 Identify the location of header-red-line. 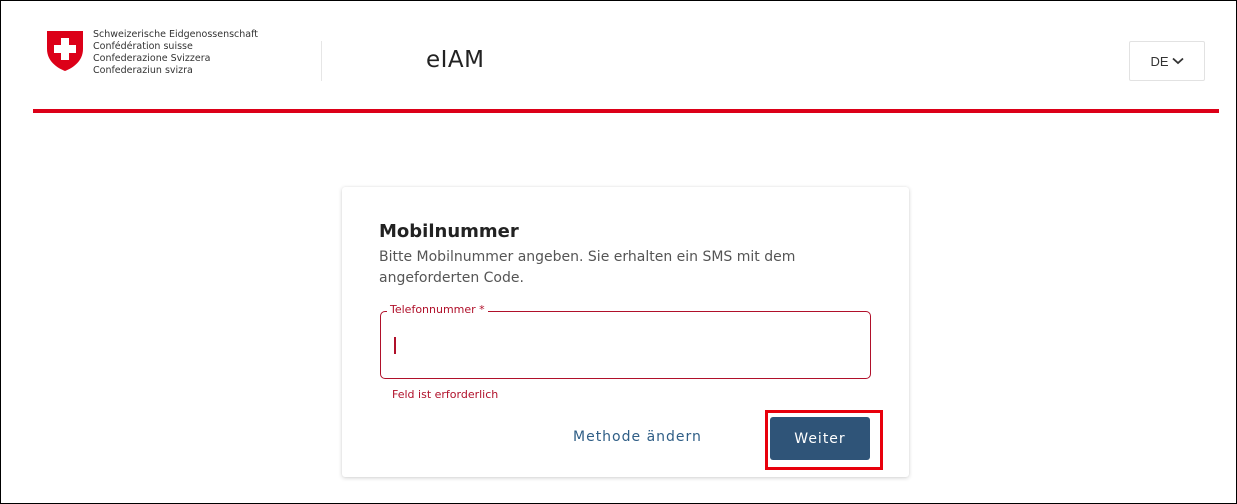
(626, 111).